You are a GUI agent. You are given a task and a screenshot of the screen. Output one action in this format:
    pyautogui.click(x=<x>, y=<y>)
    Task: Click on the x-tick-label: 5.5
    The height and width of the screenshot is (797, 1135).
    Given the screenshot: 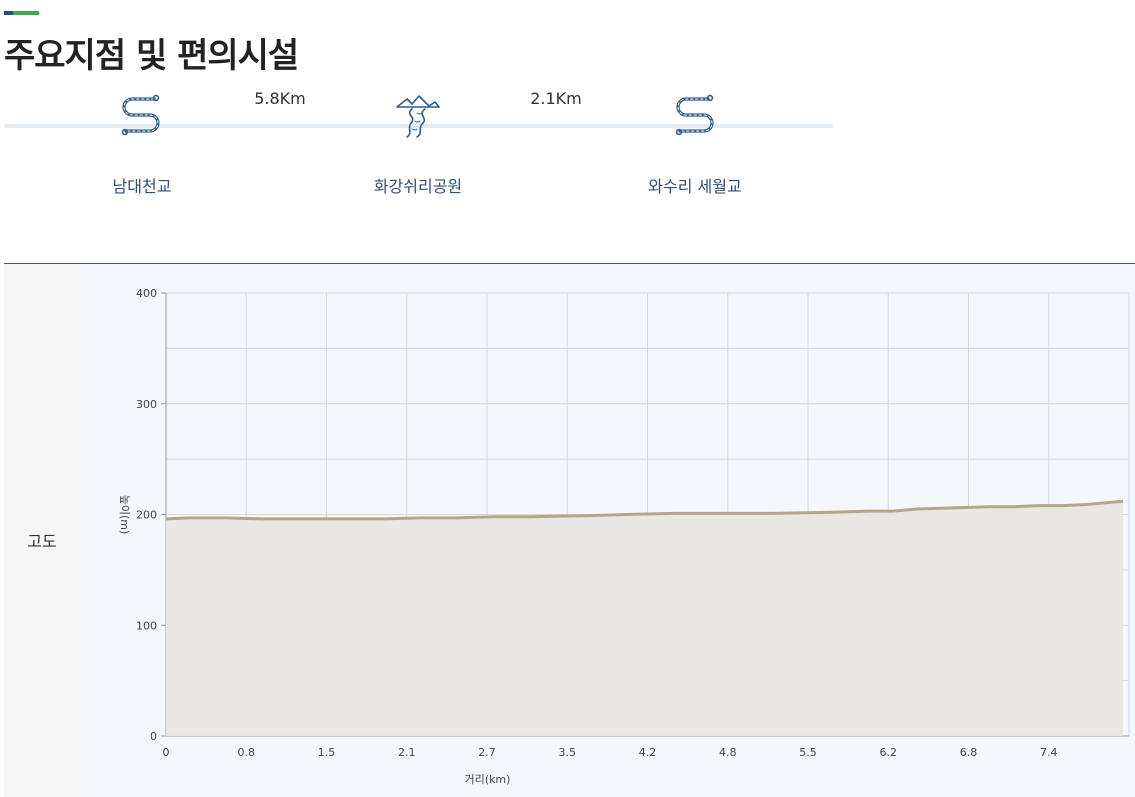 What is the action you would take?
    pyautogui.click(x=808, y=752)
    